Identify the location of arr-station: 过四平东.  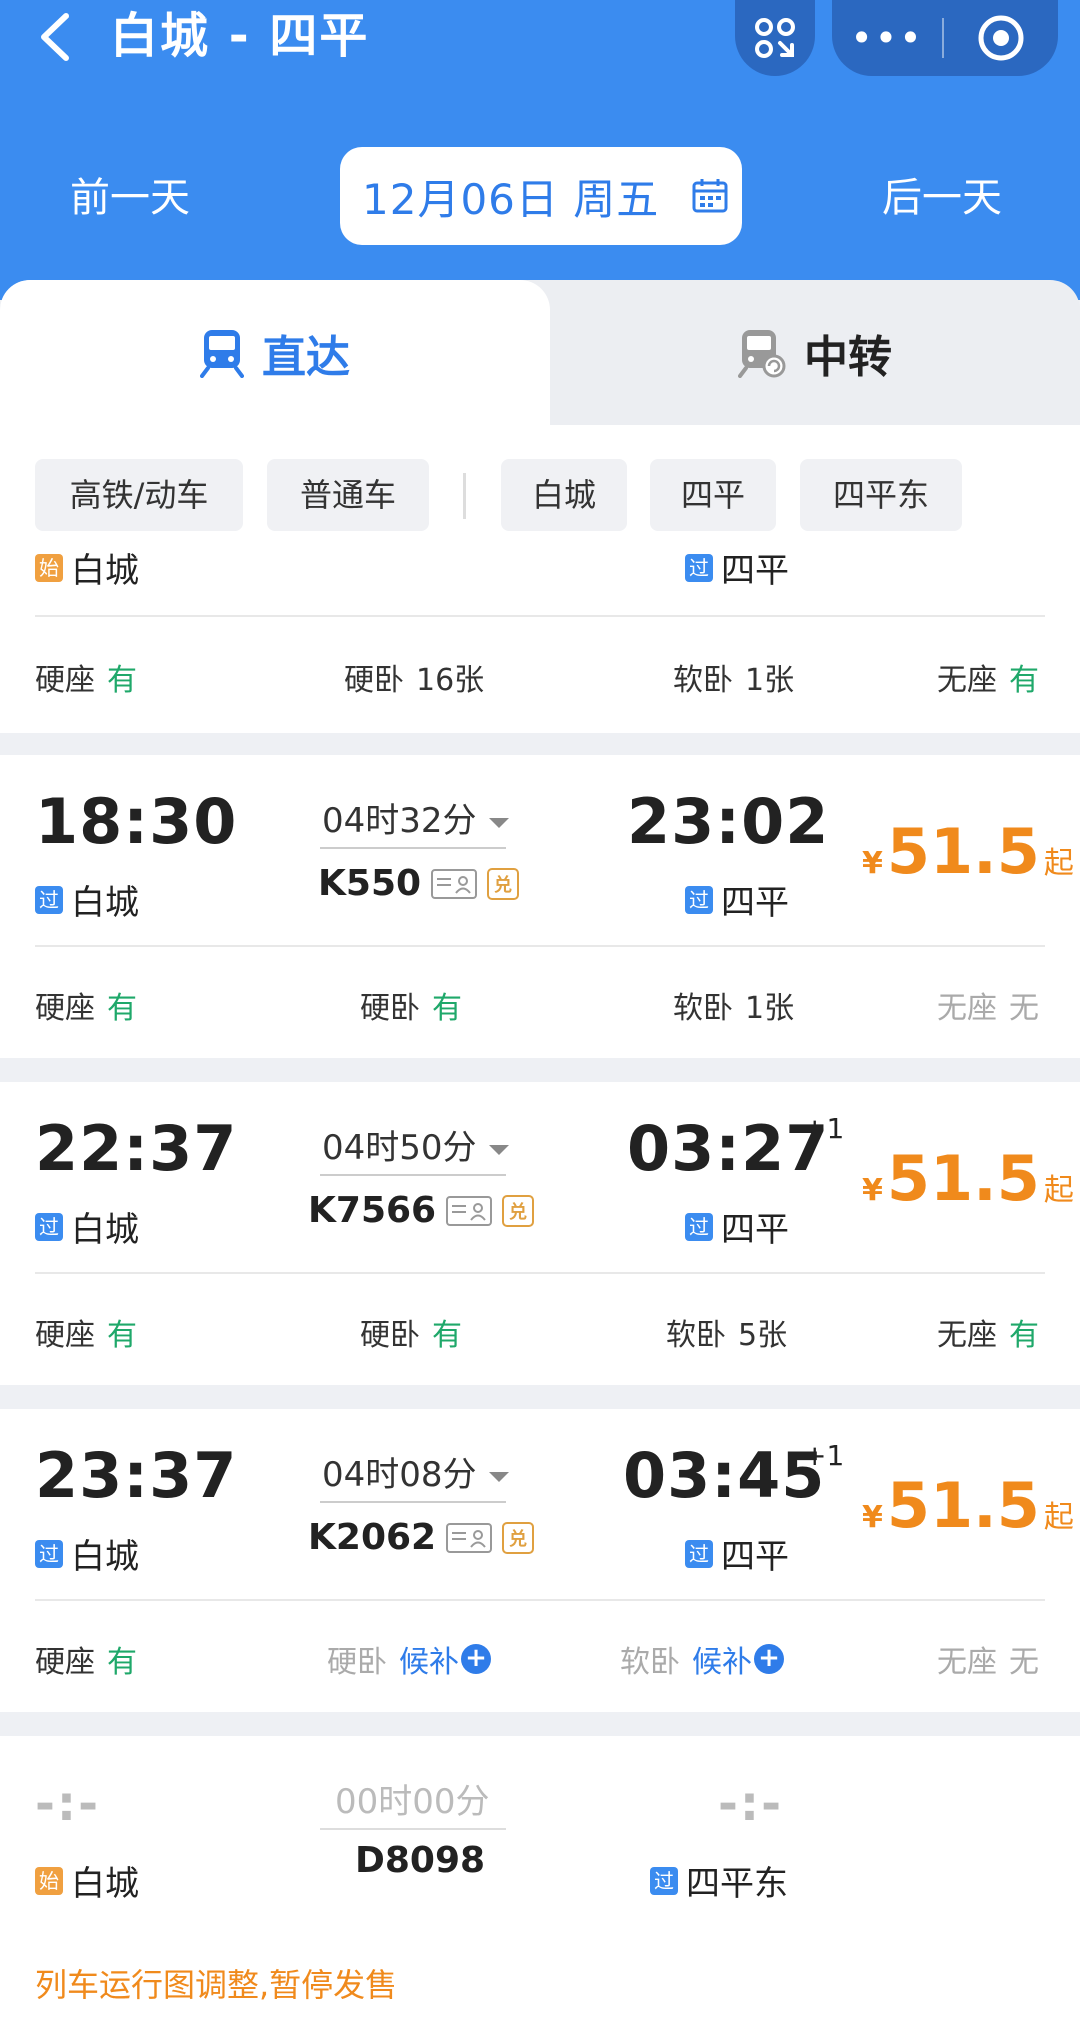
(719, 1880).